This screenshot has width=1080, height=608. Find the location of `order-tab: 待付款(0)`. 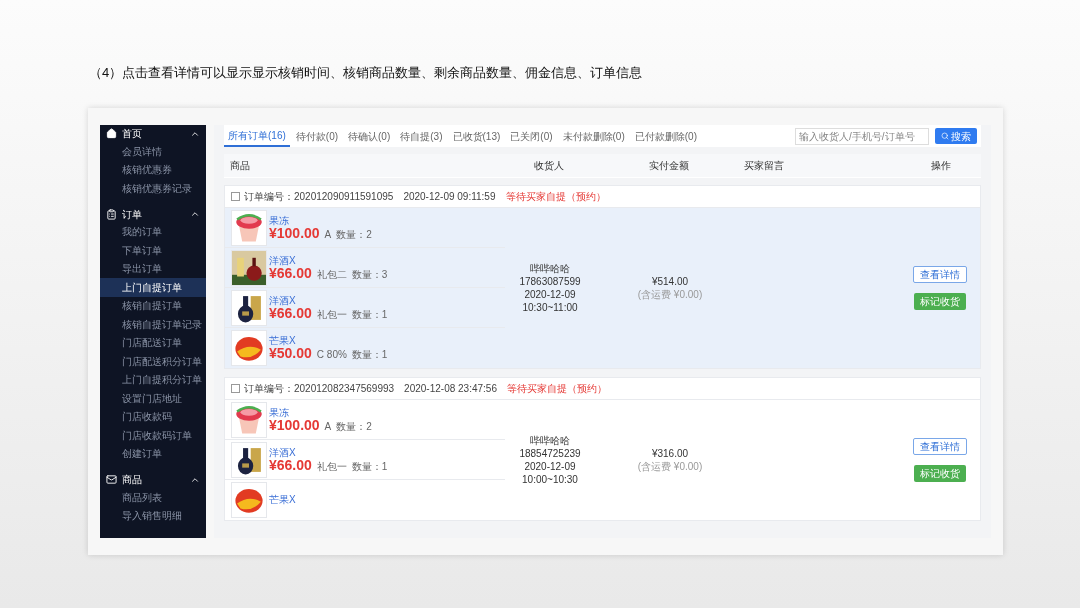

order-tab: 待付款(0) is located at coordinates (317, 136).